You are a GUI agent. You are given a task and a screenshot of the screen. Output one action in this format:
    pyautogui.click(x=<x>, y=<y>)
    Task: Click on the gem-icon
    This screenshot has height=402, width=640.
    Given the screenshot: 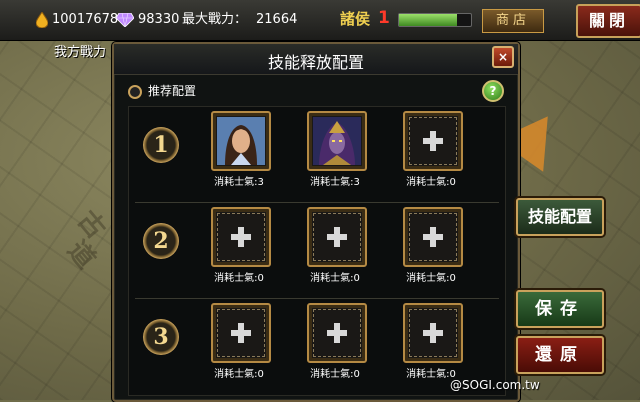 What is the action you would take?
    pyautogui.click(x=125, y=20)
    